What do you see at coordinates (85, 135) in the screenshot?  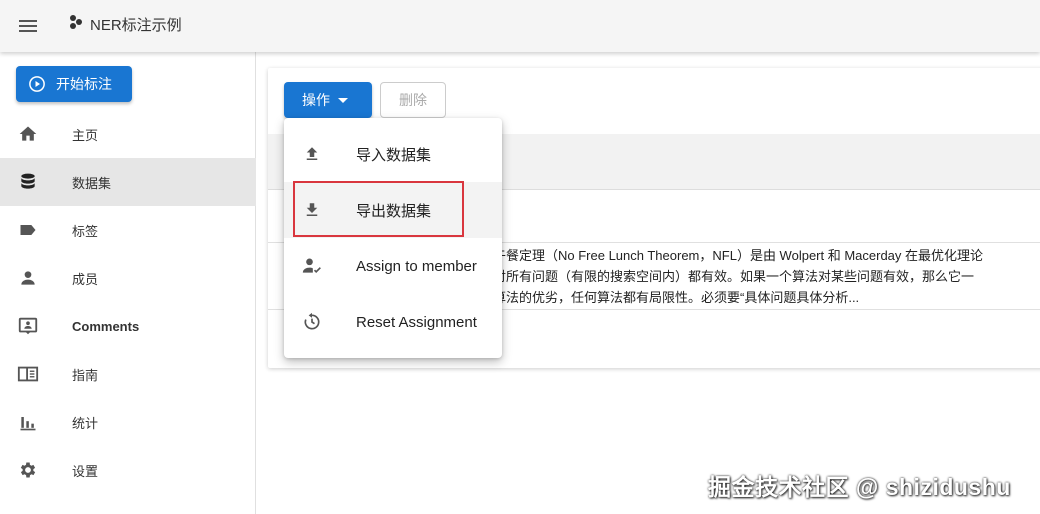 I see `sidebar-item-label: 主页` at bounding box center [85, 135].